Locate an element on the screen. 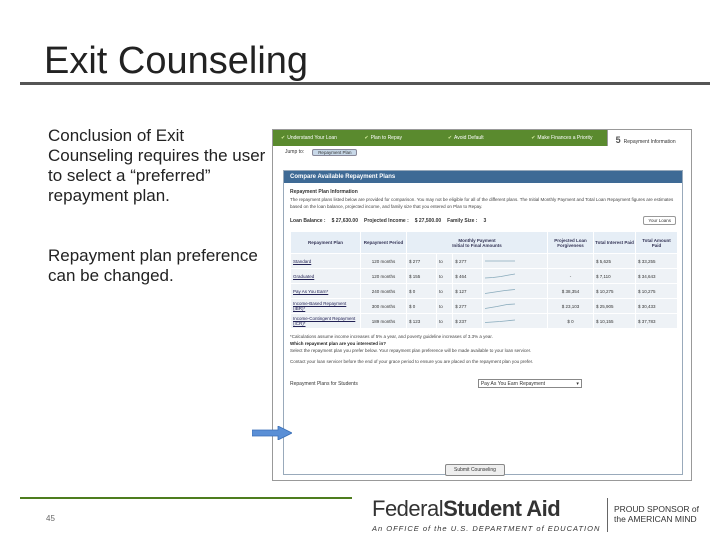 This screenshot has width=720, height=540. loan-balance-value: $ 27,630.00 is located at coordinates (344, 220).